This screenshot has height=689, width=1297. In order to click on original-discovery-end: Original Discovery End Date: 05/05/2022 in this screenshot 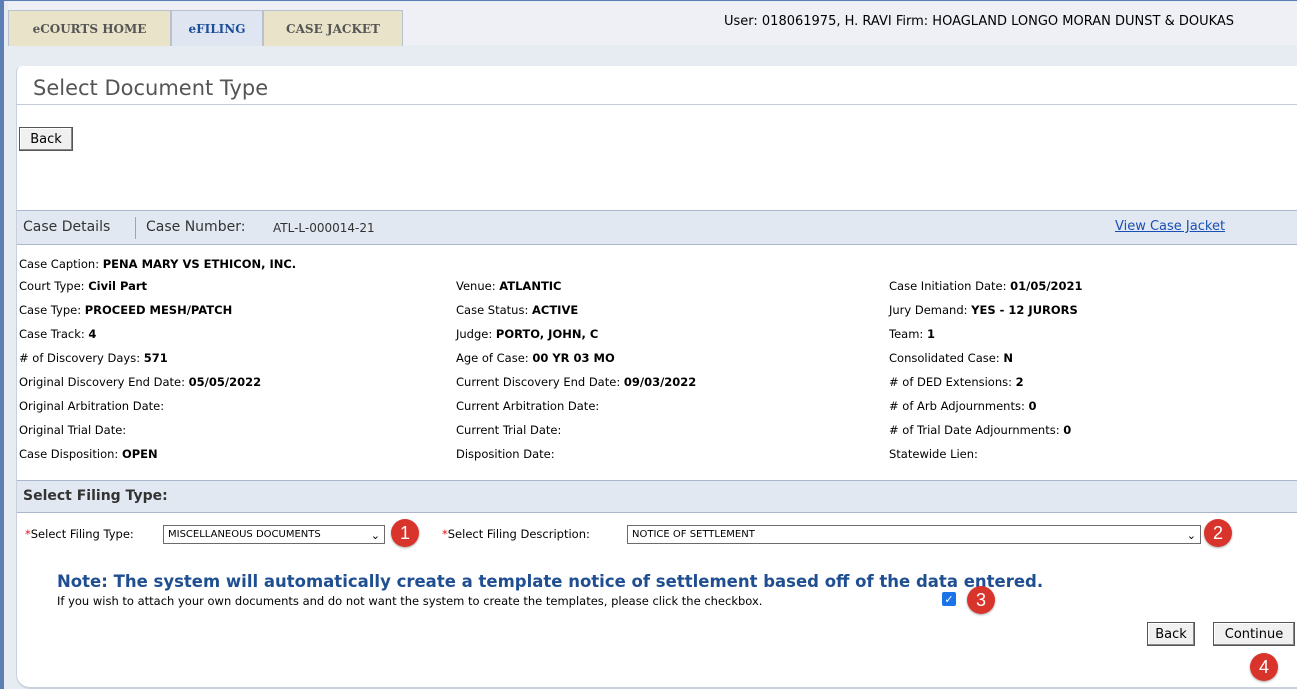, I will do `click(140, 382)`.